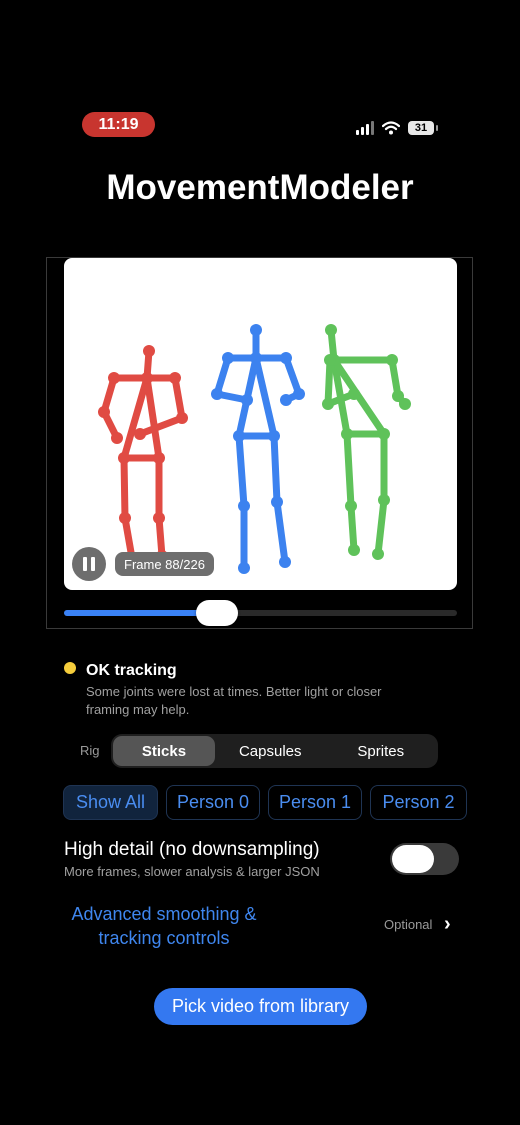  Describe the element at coordinates (110, 802) in the screenshot. I see `show-all-button: Show All` at that location.